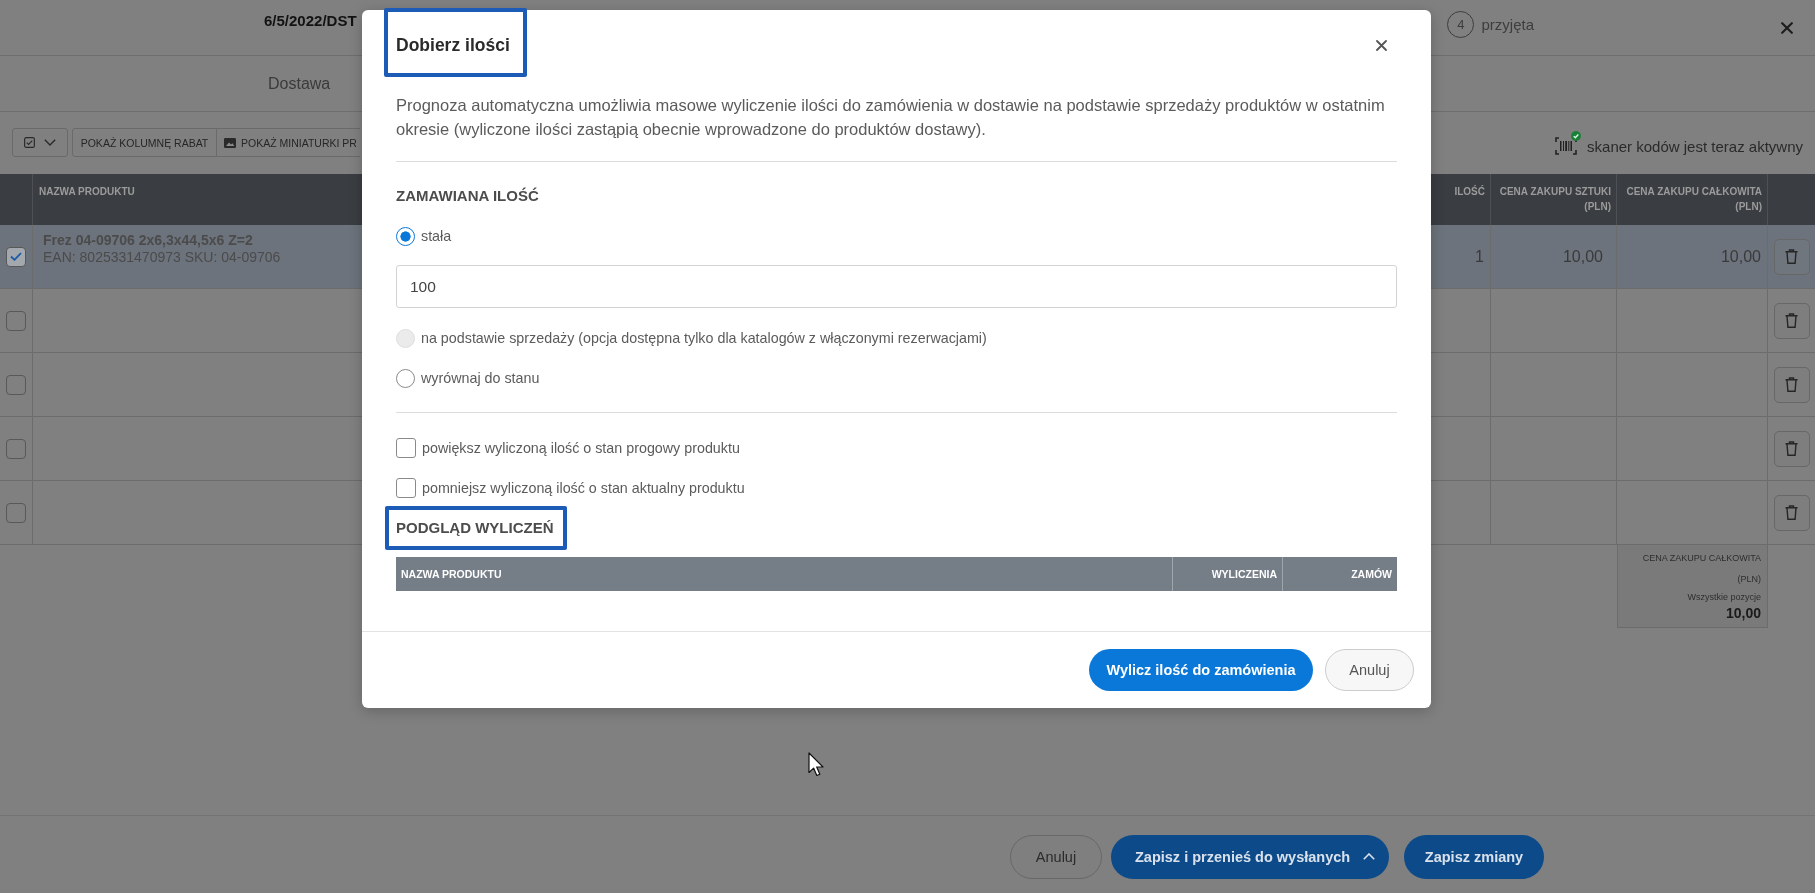  I want to click on summary-total: 10,00, so click(1743, 613).